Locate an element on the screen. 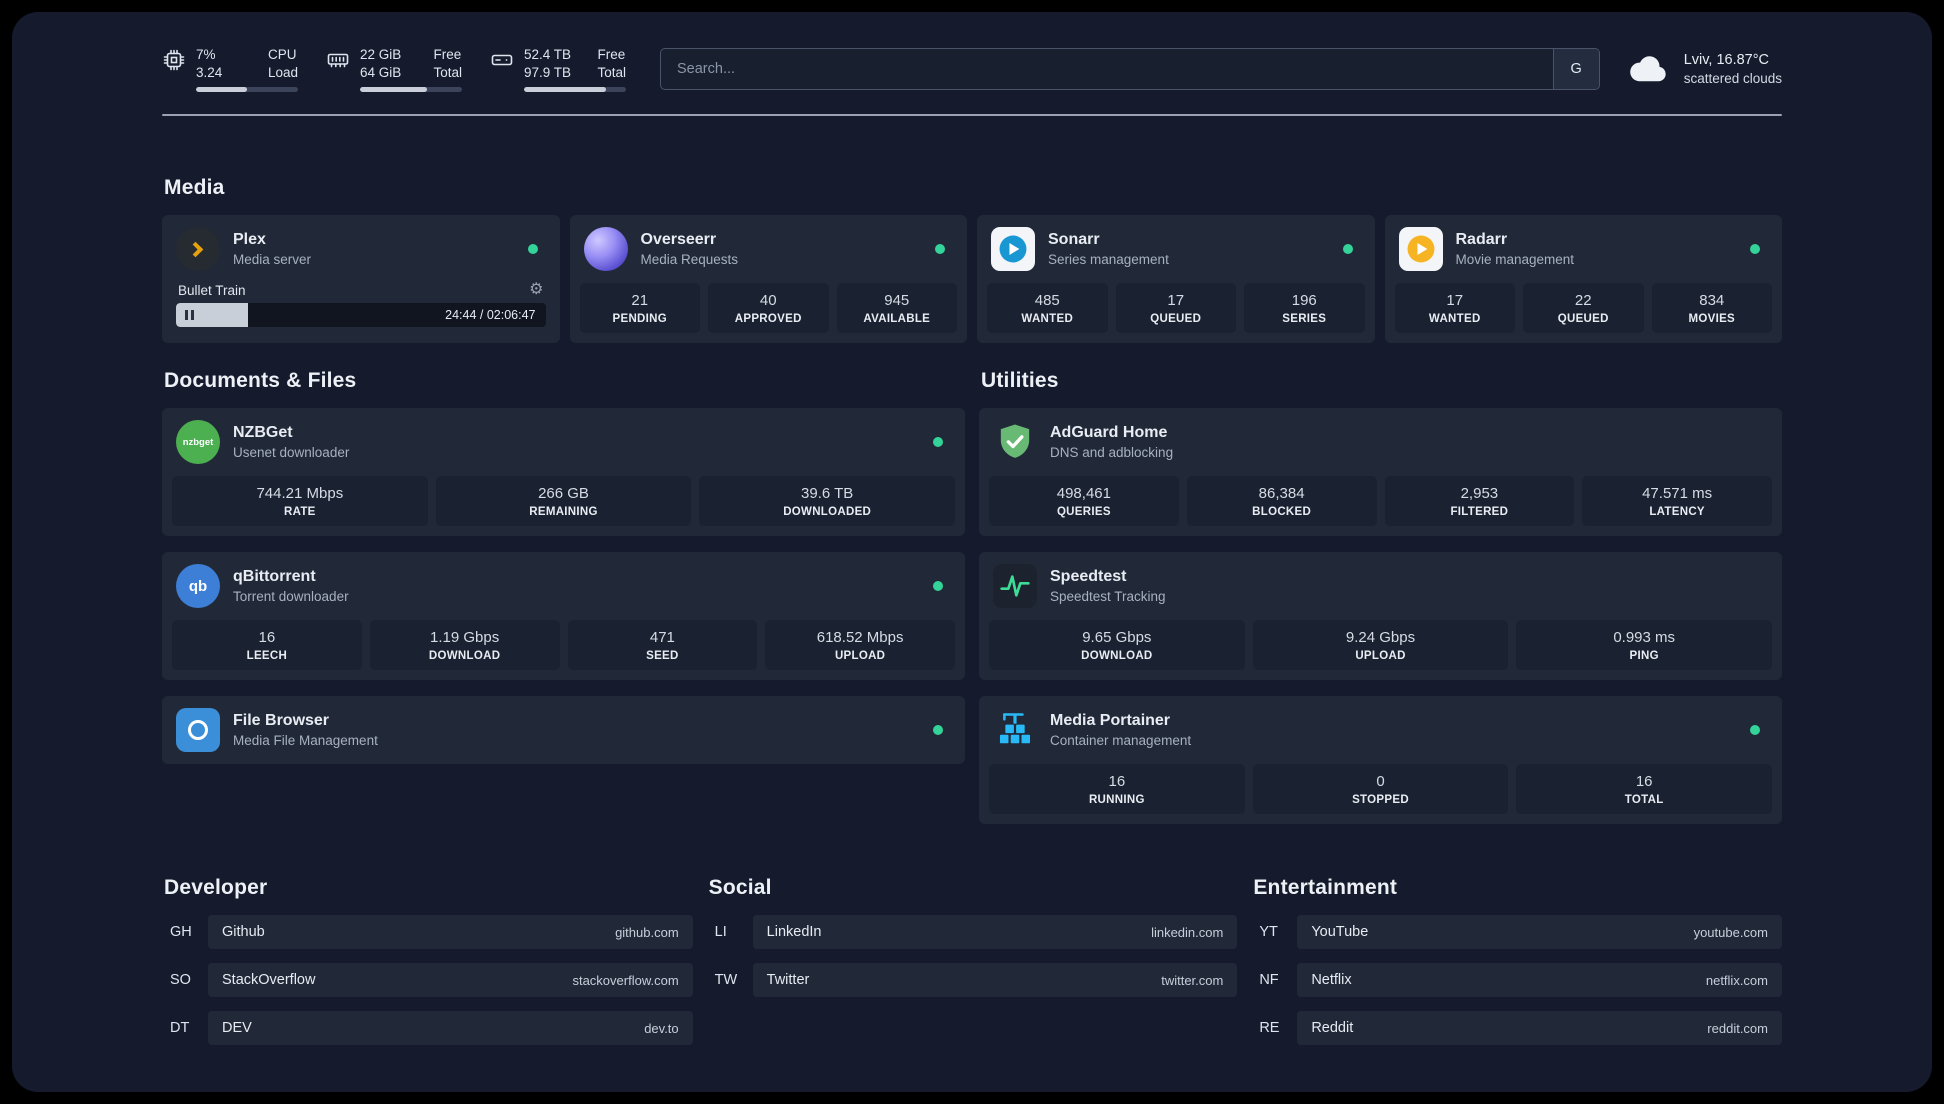  search-provider-button: G is located at coordinates (1575, 69).